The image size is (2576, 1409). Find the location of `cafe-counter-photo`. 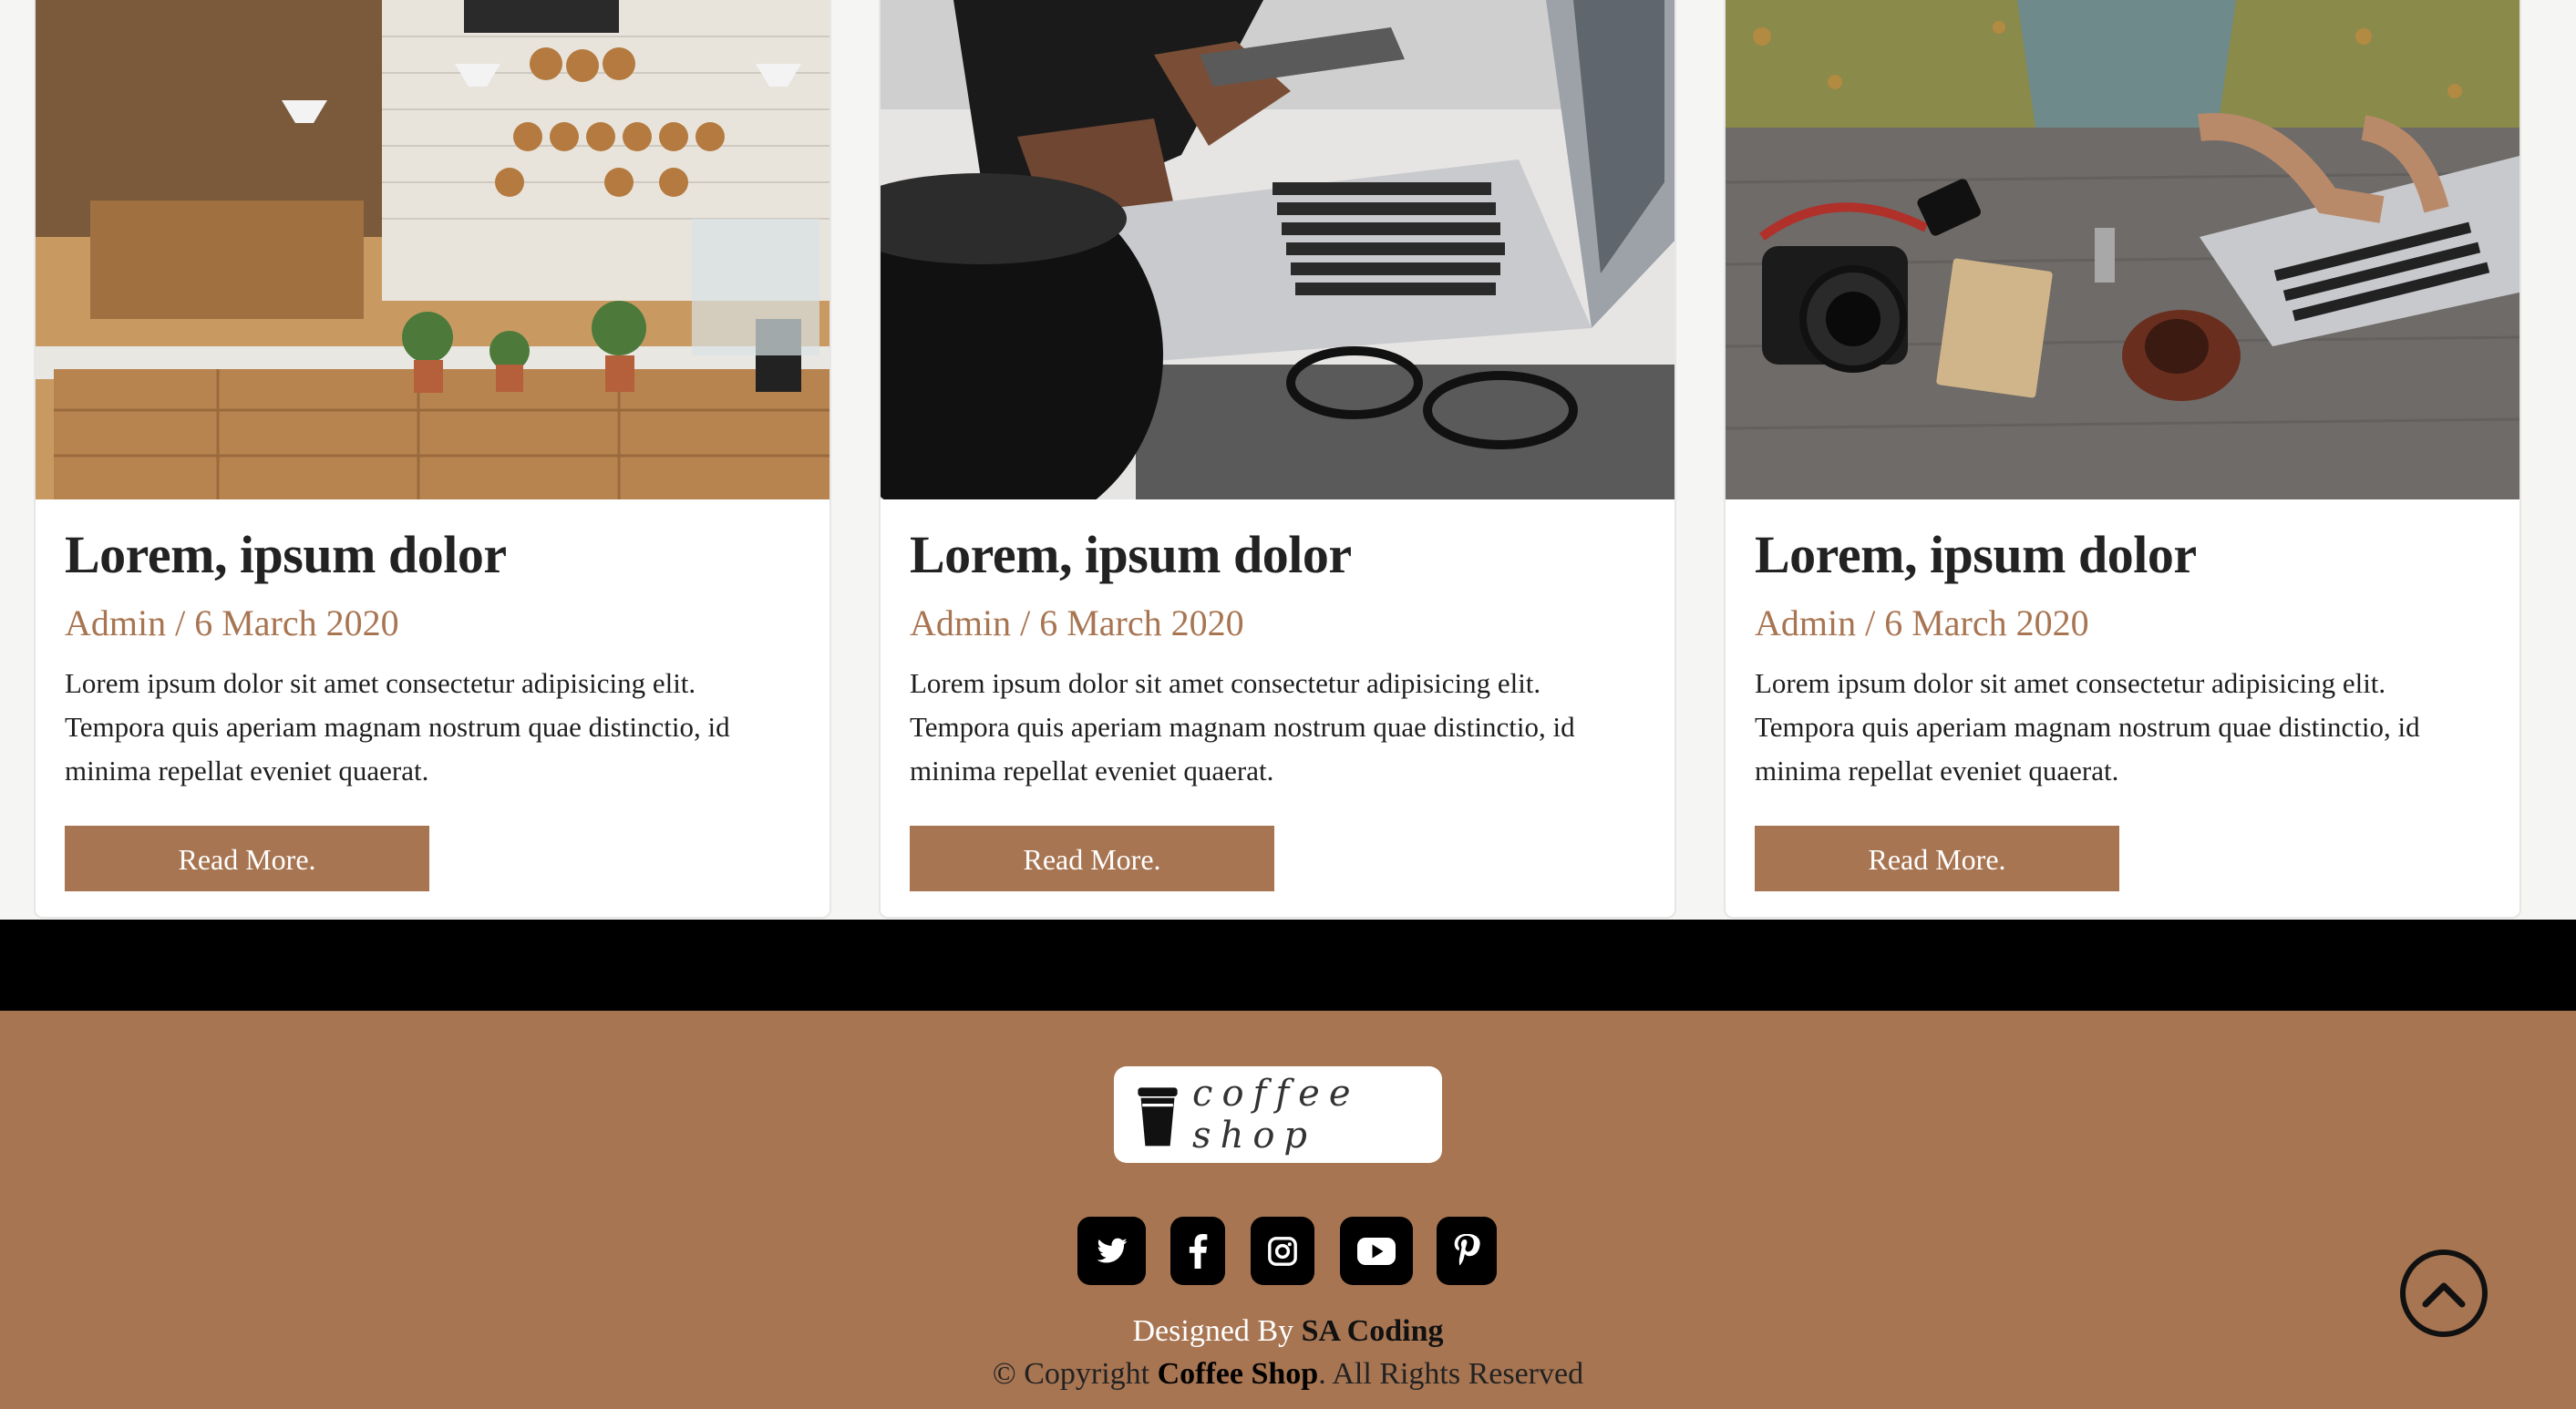

cafe-counter-photo is located at coordinates (432, 250).